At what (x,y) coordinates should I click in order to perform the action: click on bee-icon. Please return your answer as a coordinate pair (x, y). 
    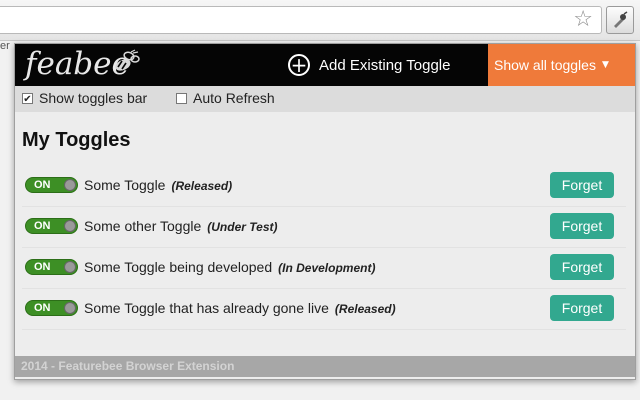
    Looking at the image, I should click on (127, 60).